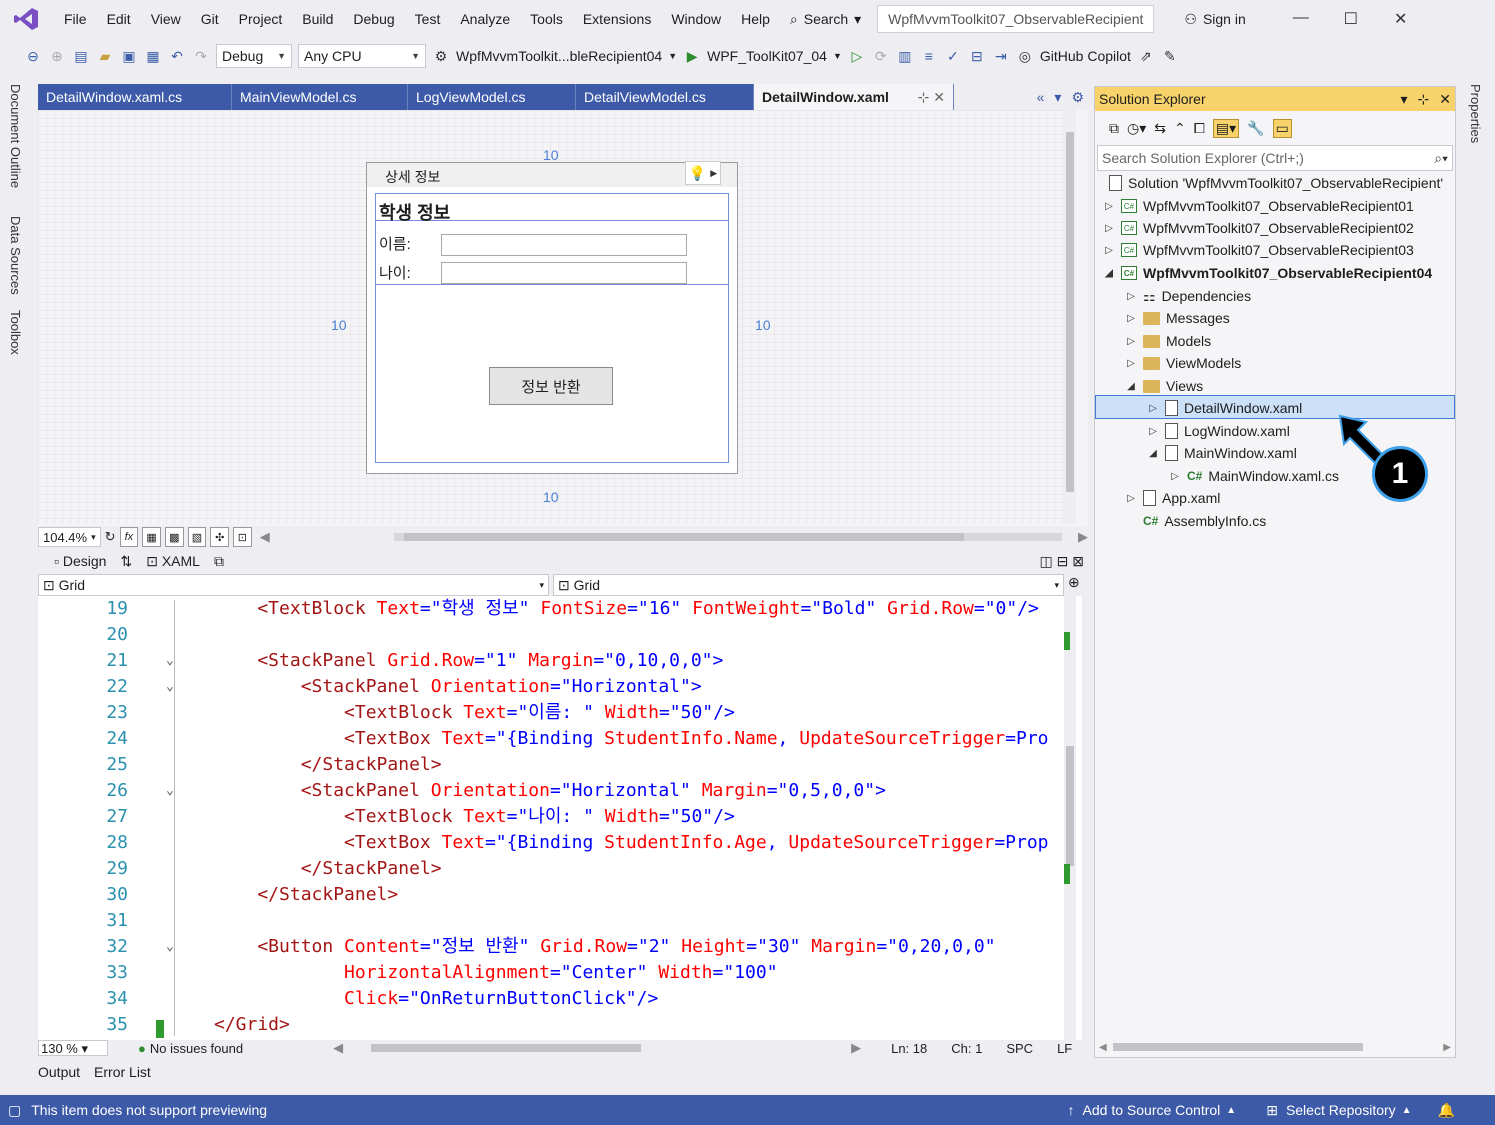  Describe the element at coordinates (825, 19) in the screenshot. I see `search-button: ⌕ Search ▾` at that location.